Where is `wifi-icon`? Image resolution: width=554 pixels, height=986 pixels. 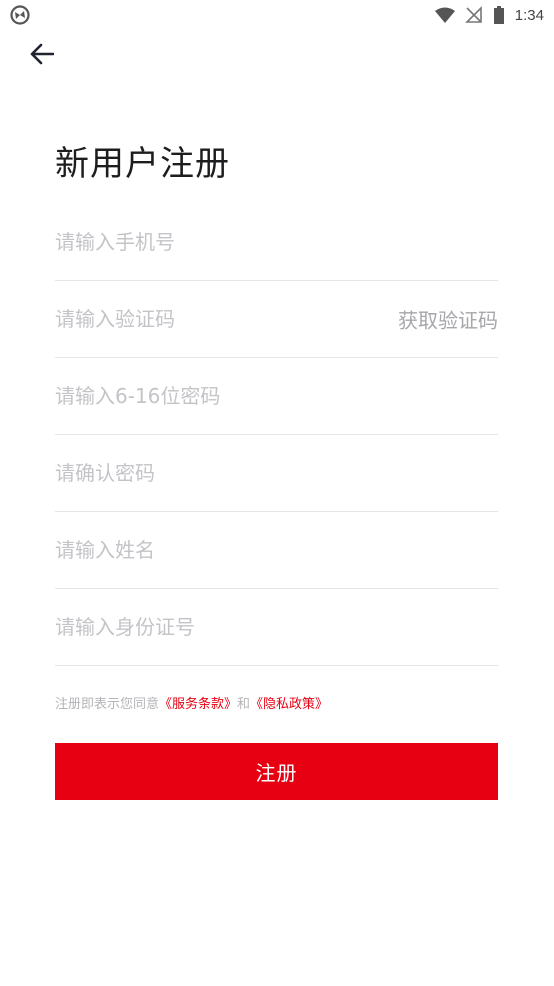
wifi-icon is located at coordinates (444, 15).